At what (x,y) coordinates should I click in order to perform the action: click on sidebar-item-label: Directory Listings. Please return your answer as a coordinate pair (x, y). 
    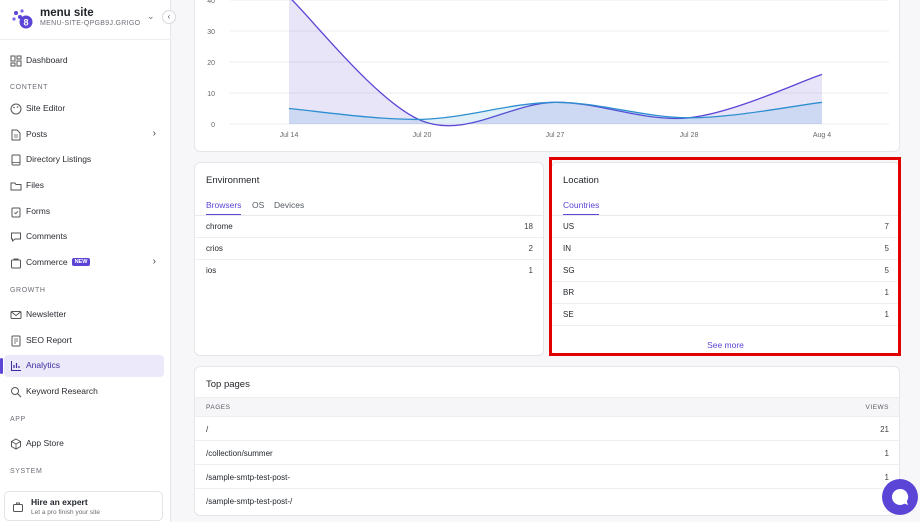
    Looking at the image, I should click on (59, 159).